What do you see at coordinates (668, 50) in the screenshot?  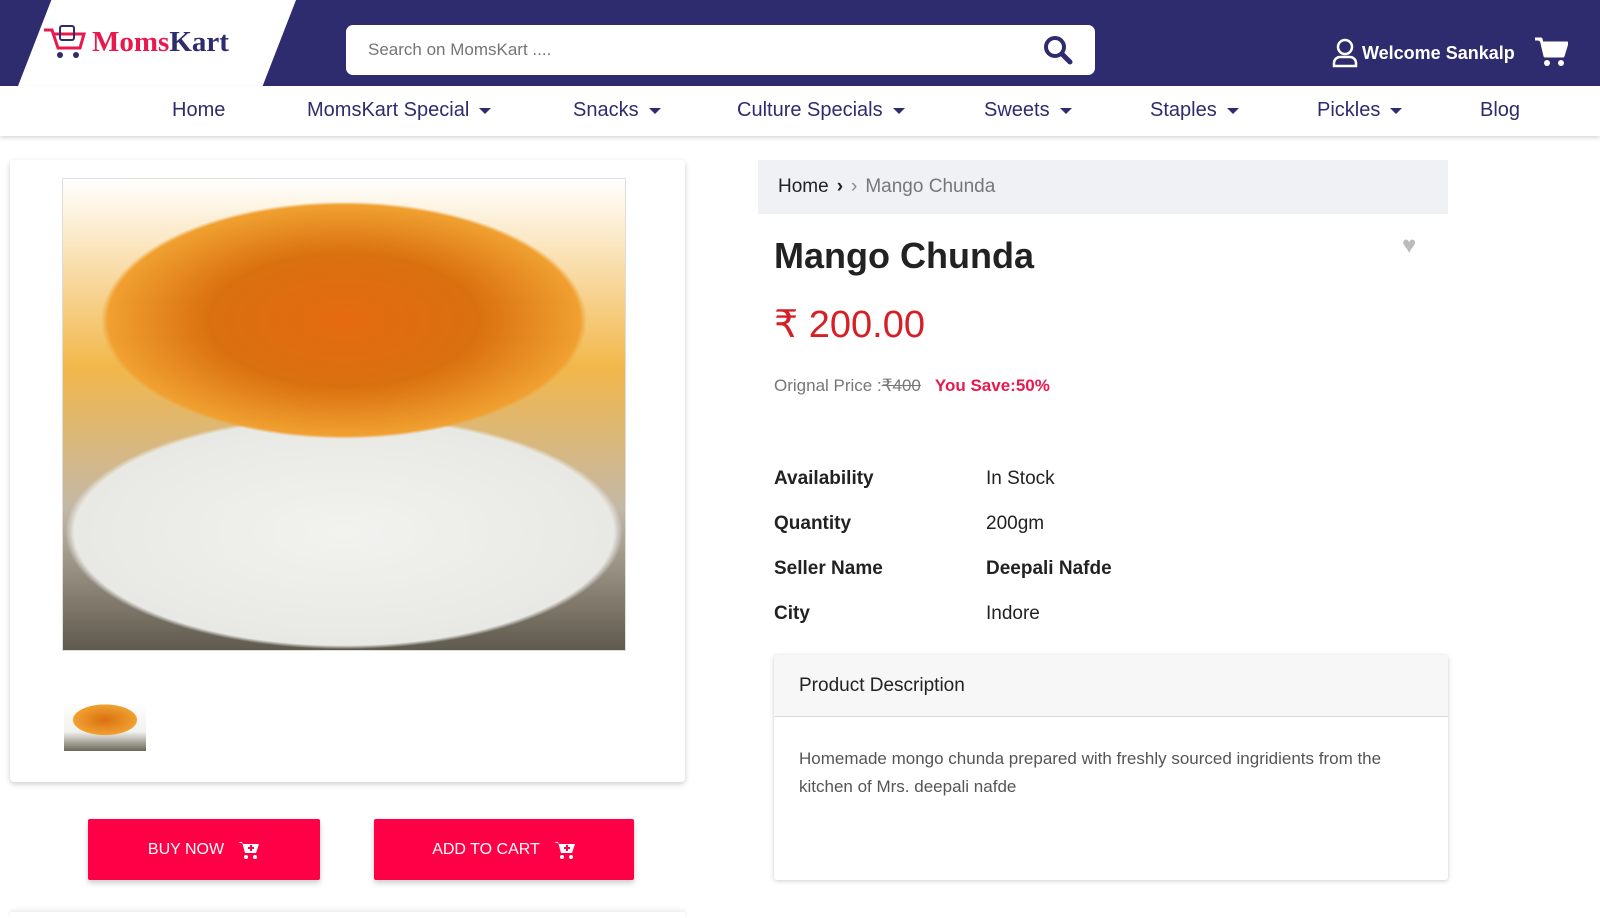 I see `search-input` at bounding box center [668, 50].